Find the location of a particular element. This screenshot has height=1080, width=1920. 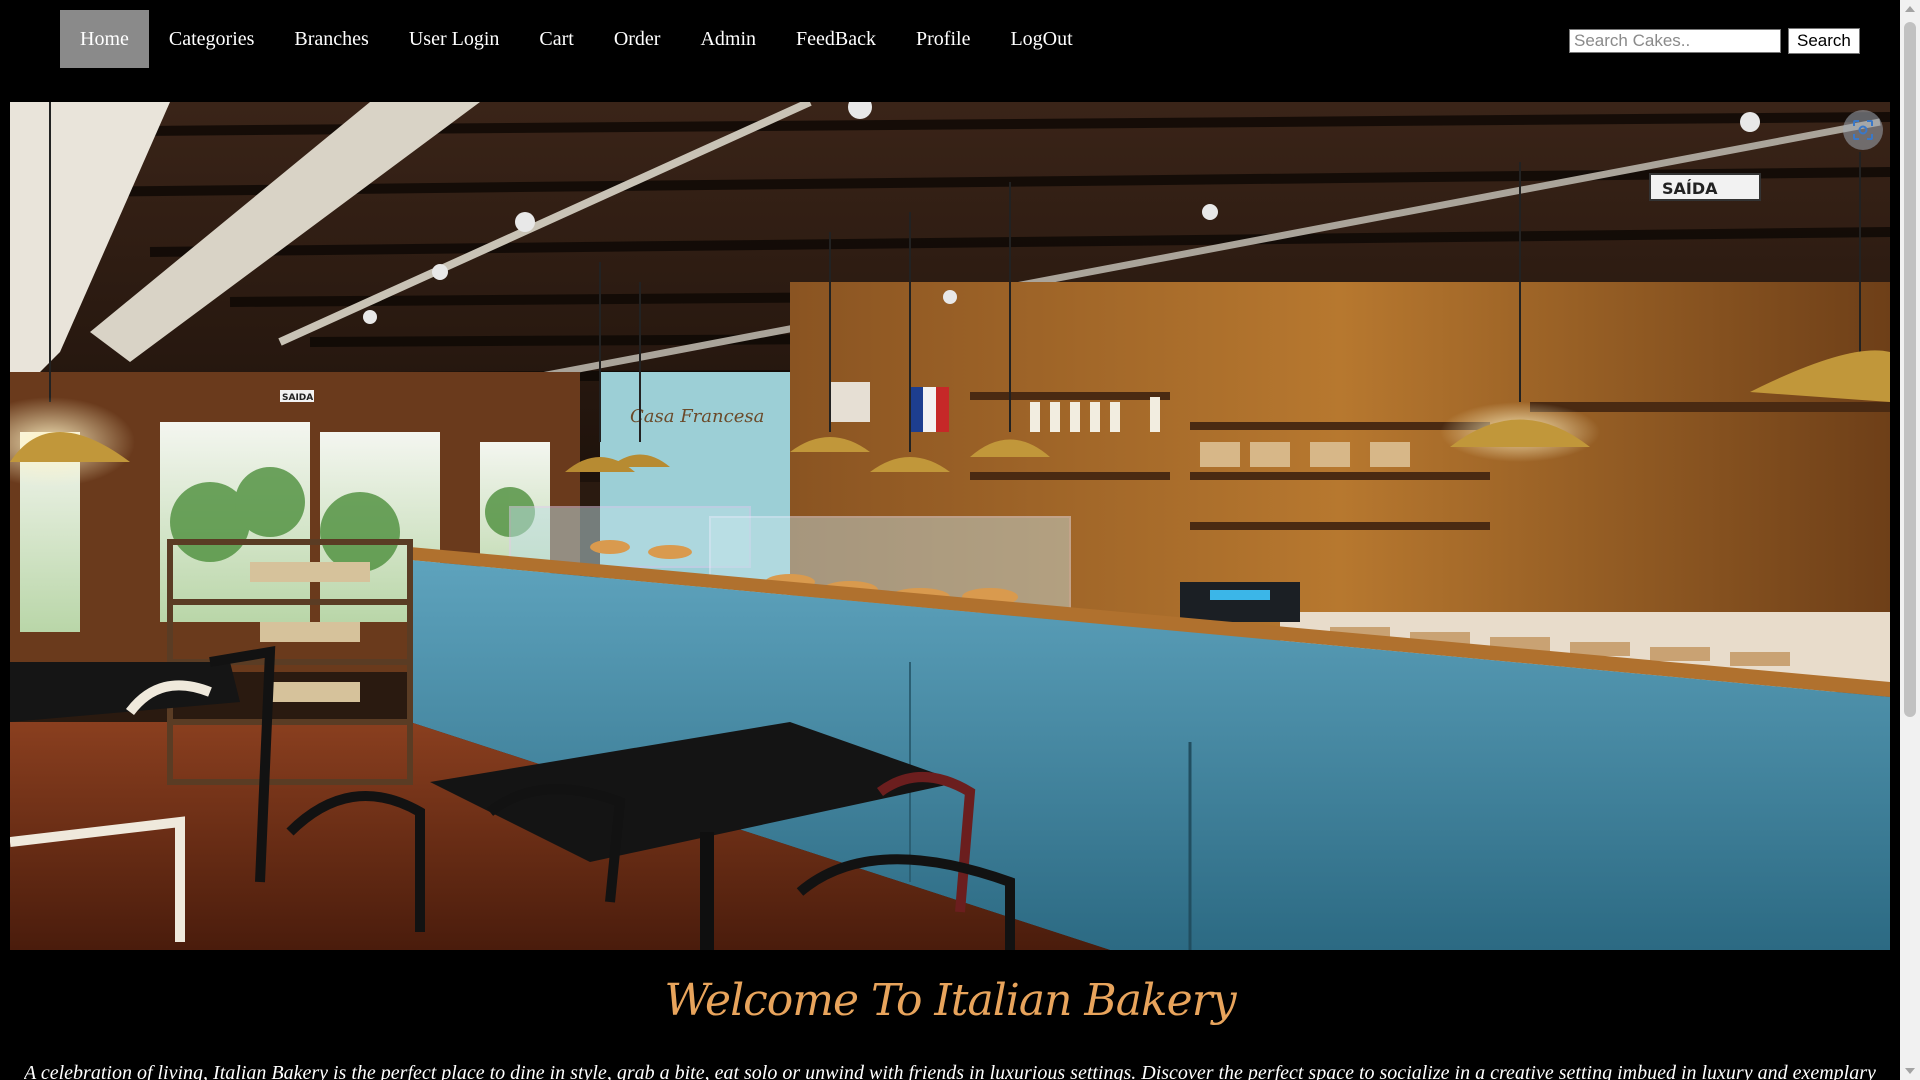

visual-search-button is located at coordinates (1863, 130).